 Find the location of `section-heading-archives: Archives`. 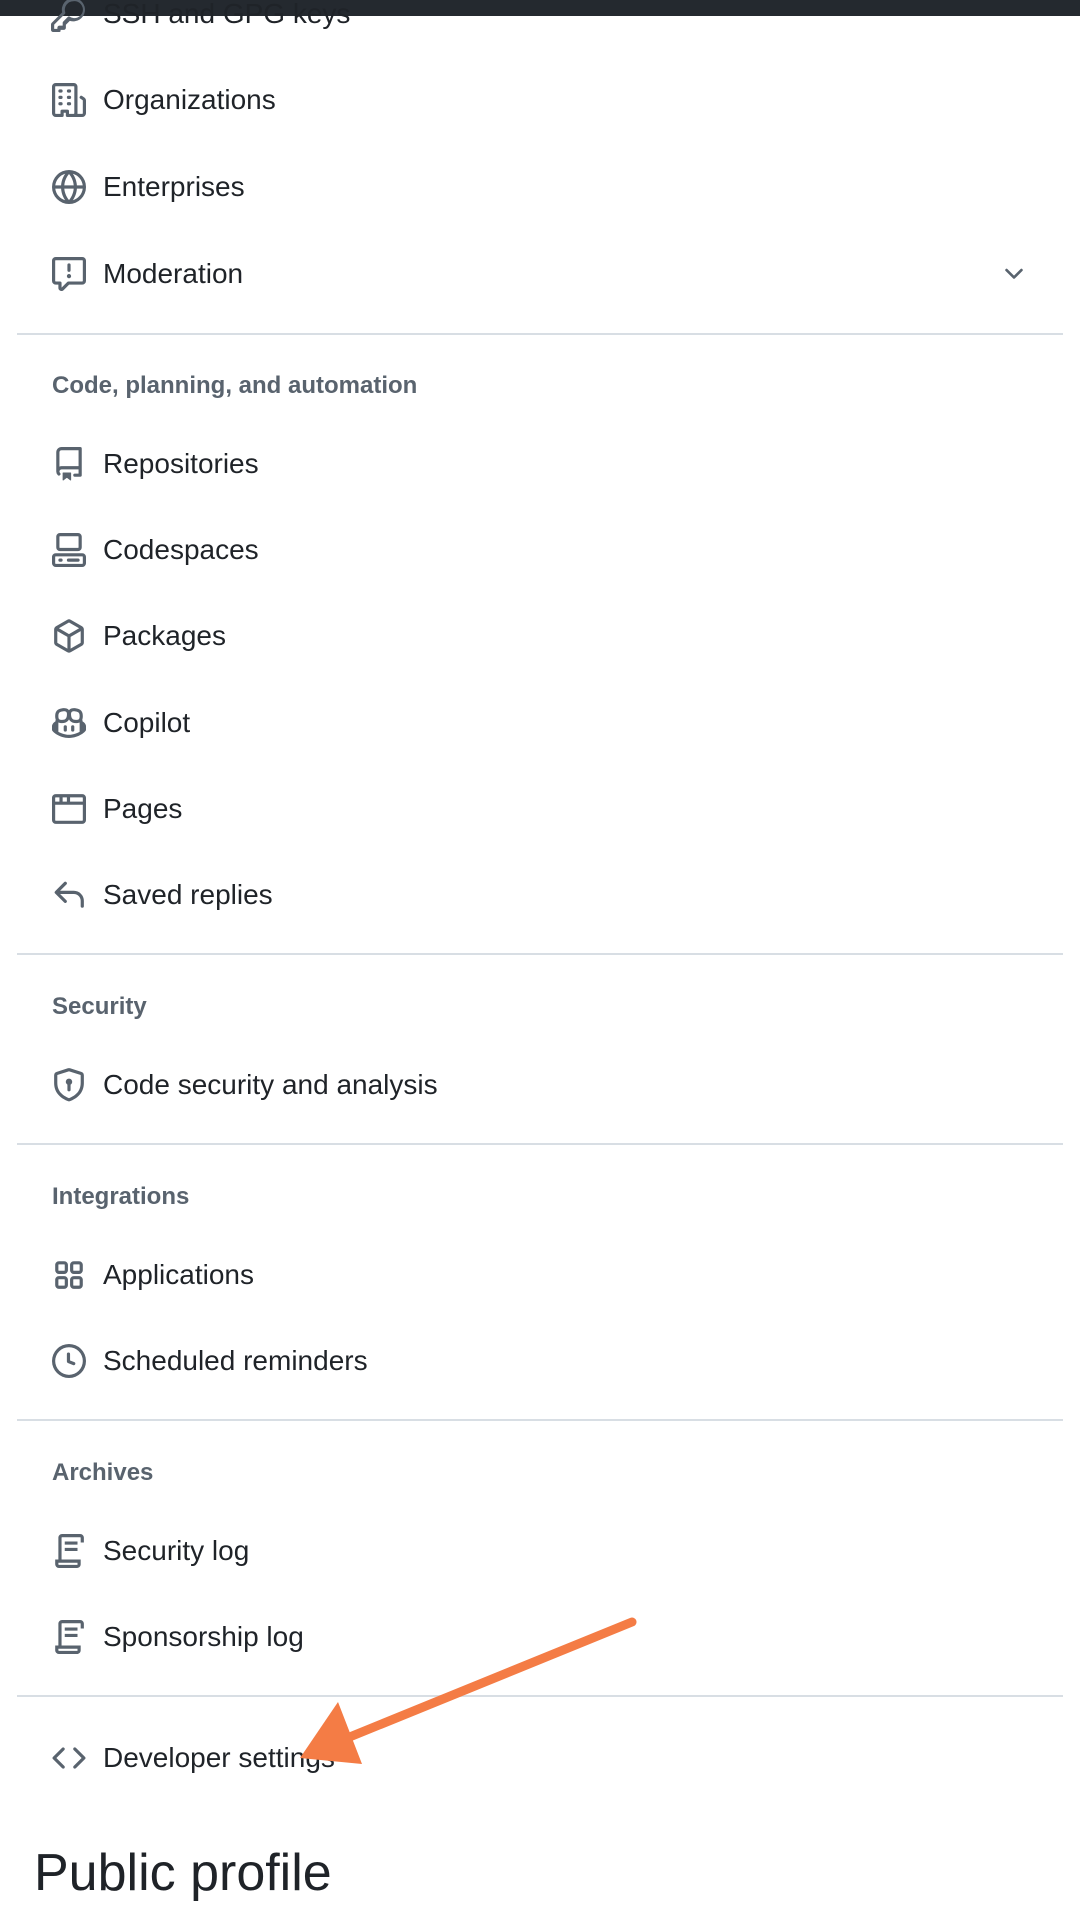

section-heading-archives: Archives is located at coordinates (103, 1472).